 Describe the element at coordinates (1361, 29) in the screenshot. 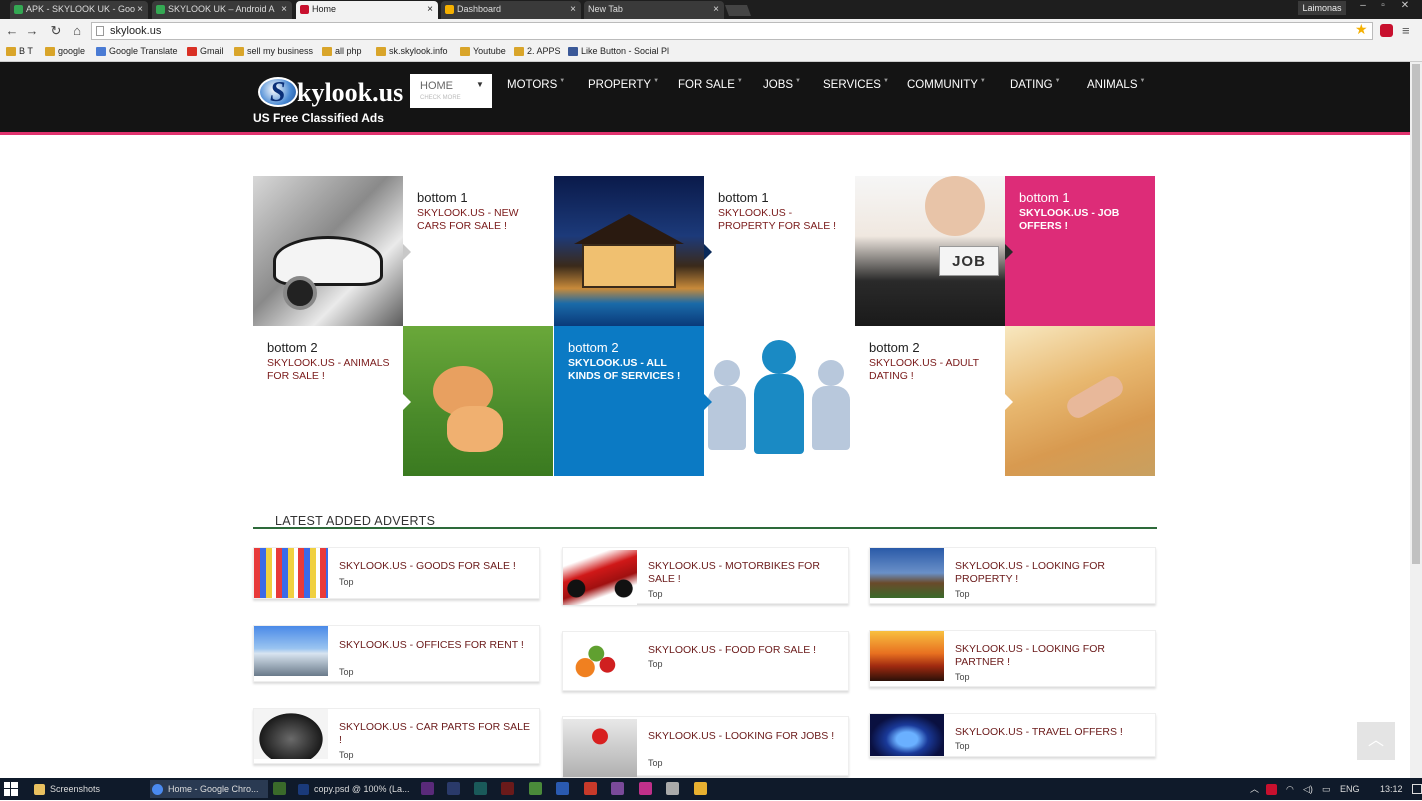

I see `bookmark-star-icon: ★` at that location.